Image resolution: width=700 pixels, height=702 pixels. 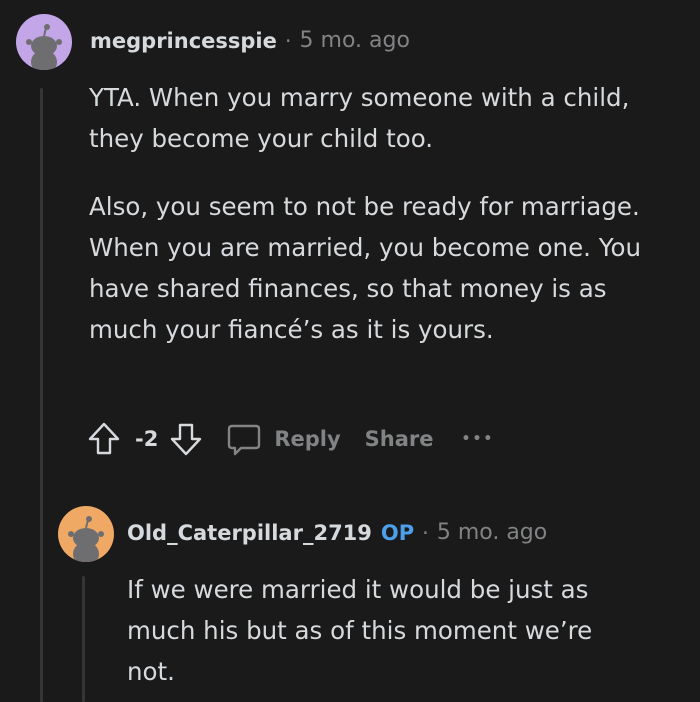 I want to click on username: Old_Caterpillar_2719, so click(x=249, y=533).